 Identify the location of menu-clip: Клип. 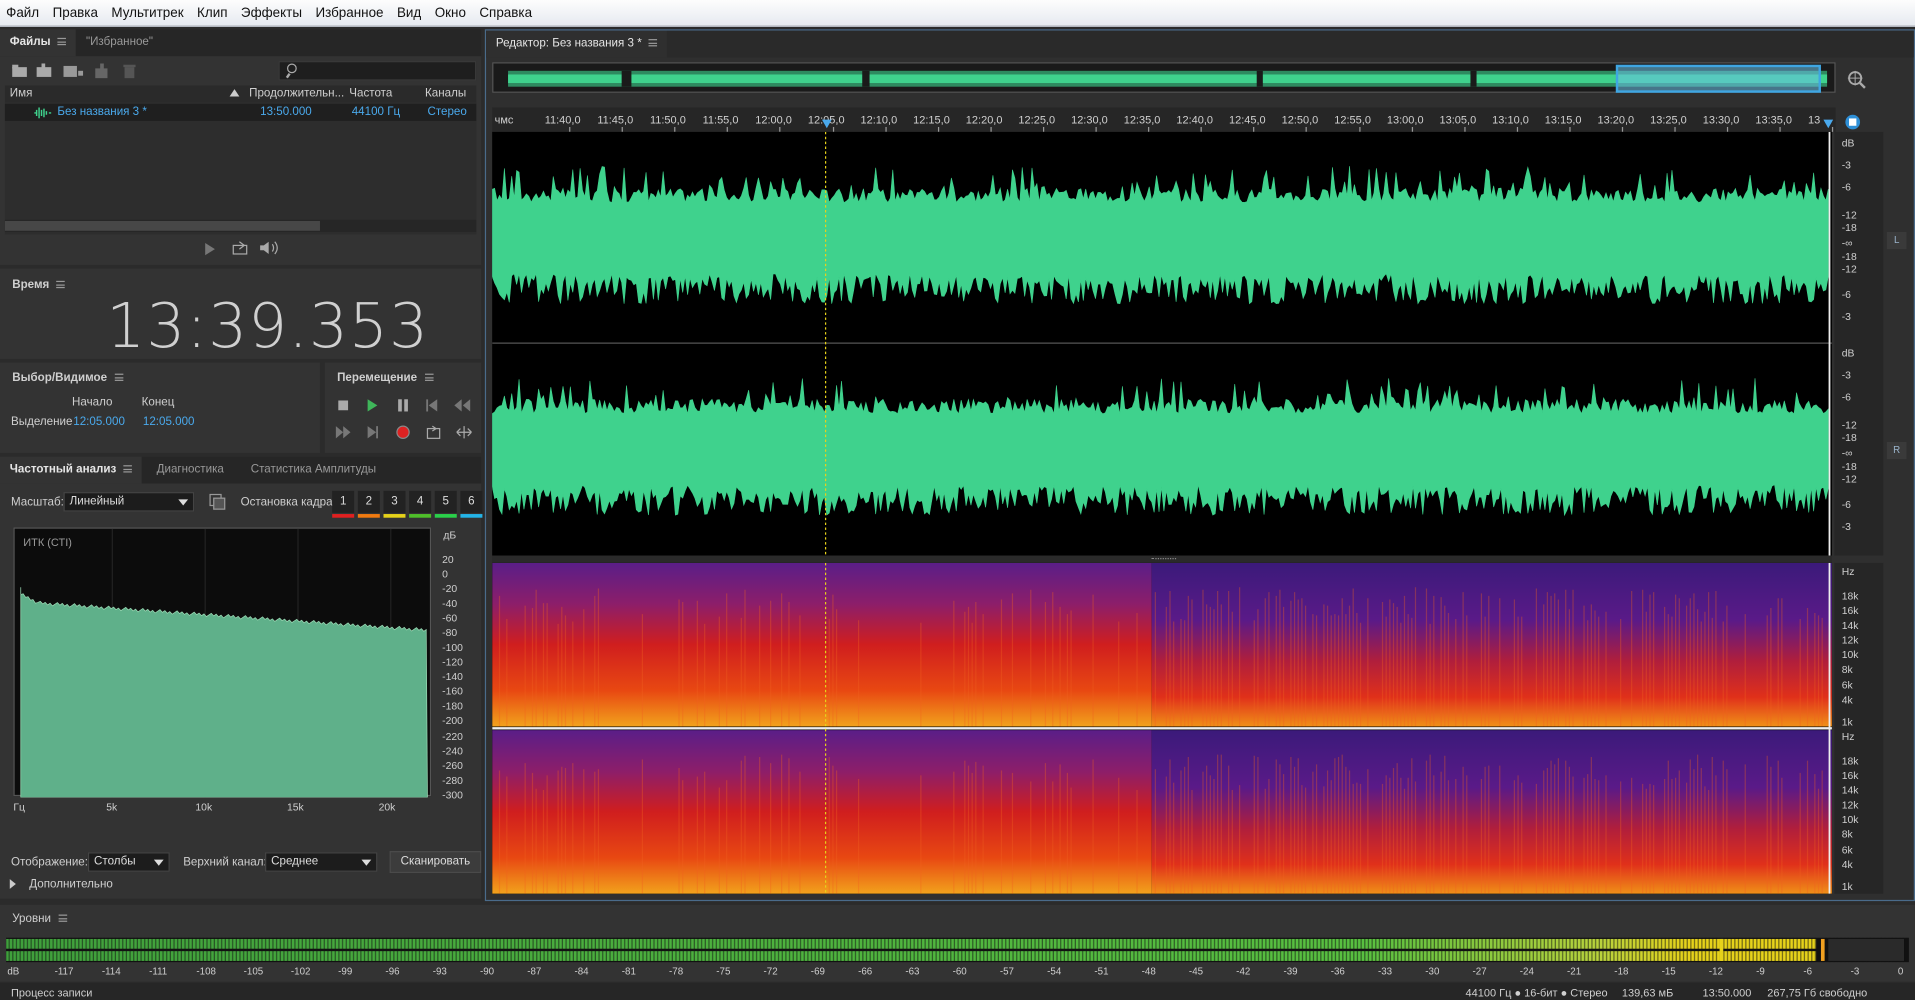
(213, 13).